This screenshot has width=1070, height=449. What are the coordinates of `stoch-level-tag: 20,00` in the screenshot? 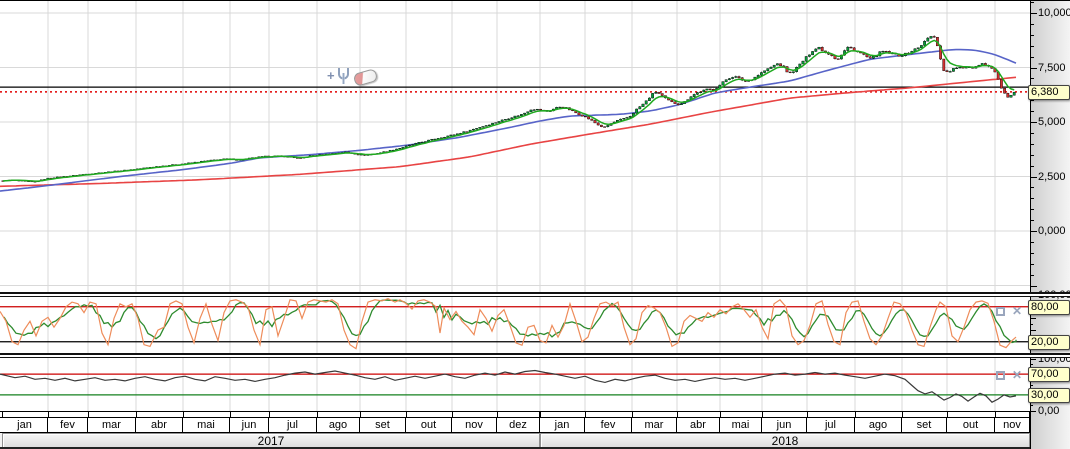 It's located at (1049, 342).